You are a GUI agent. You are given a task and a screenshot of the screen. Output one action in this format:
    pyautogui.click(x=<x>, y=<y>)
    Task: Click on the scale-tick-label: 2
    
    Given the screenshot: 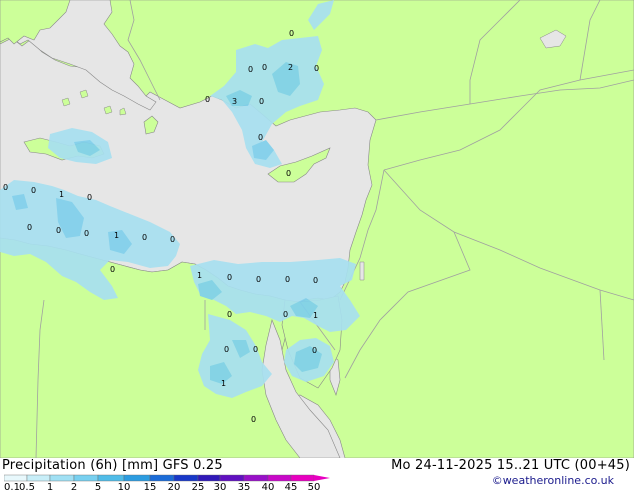 What is the action you would take?
    pyautogui.click(x=74, y=487)
    